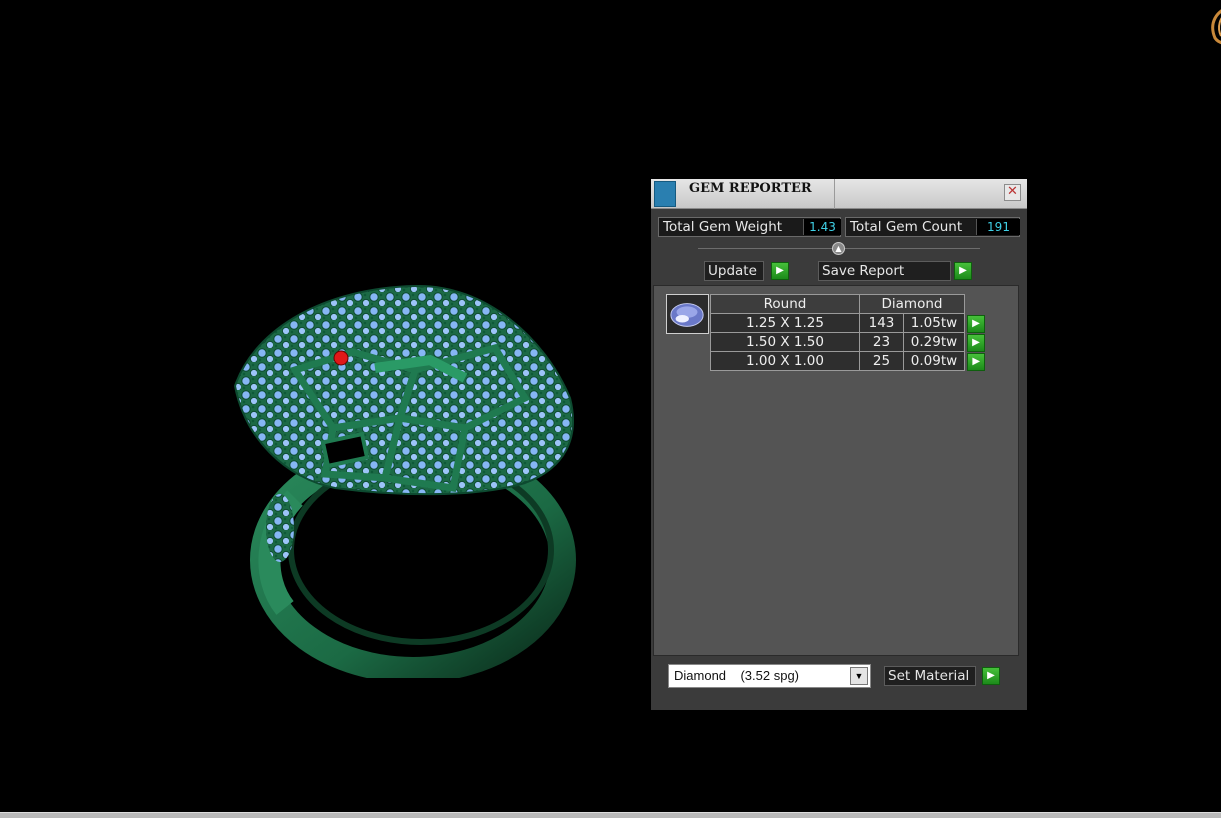 The width and height of the screenshot is (1221, 818). Describe the element at coordinates (881, 342) in the screenshot. I see `gem-count: 23` at that location.